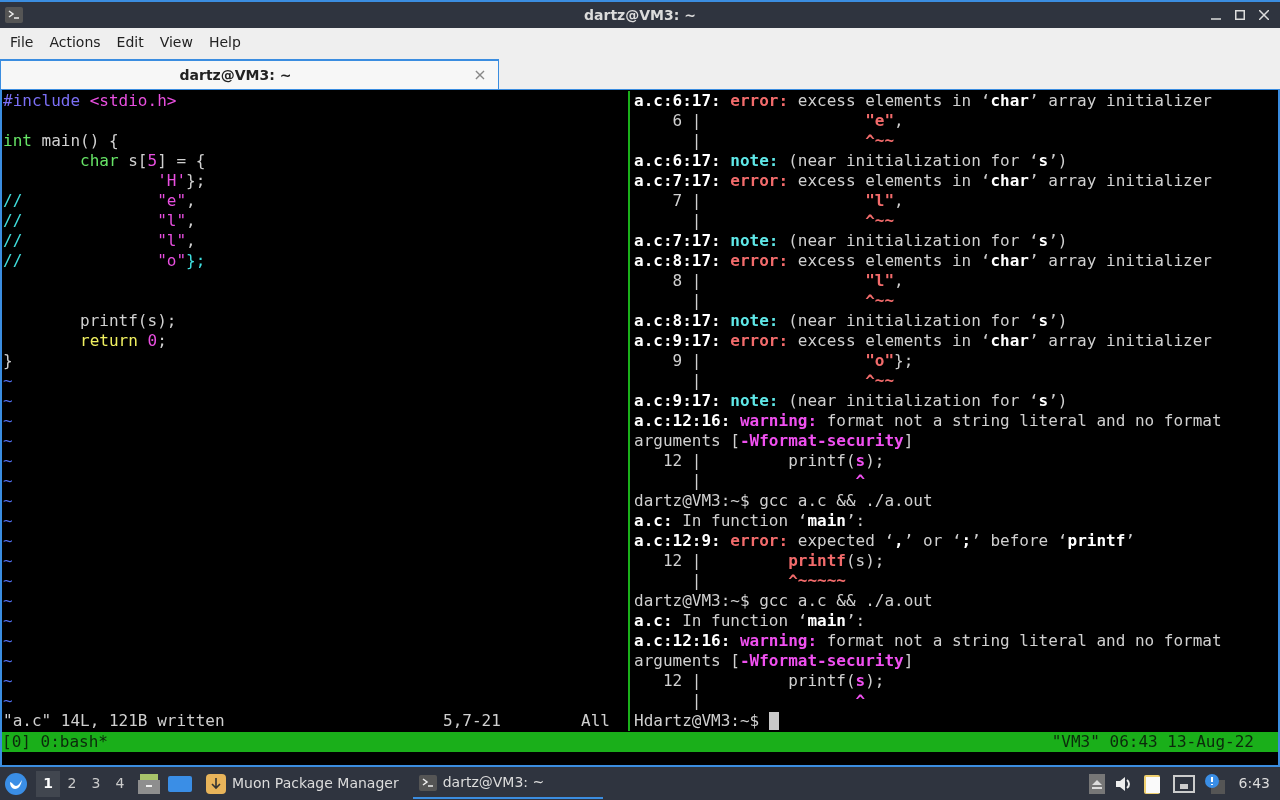 The image size is (1280, 800). I want to click on terminal-line: a.c:7:17: note: (near initialization for ‘s’), so click(851, 241).